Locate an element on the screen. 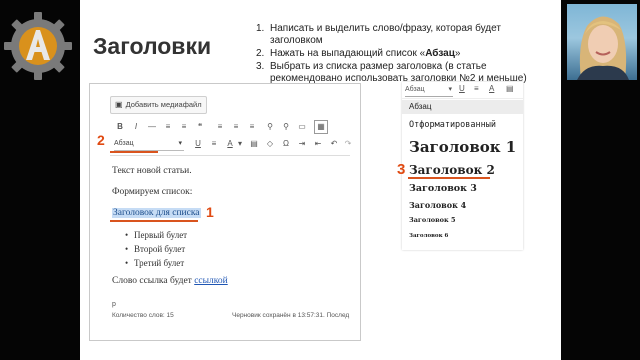 The image size is (640, 360). annotation-number-1: 1 is located at coordinates (210, 212).